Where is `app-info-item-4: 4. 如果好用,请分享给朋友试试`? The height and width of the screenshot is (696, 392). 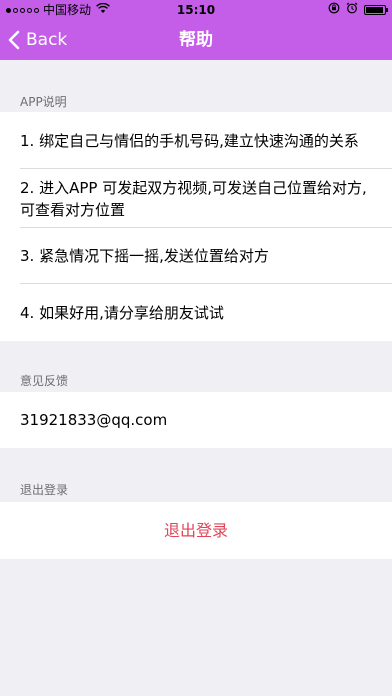 app-info-item-4: 4. 如果好用,请分享给朋友试试 is located at coordinates (122, 312).